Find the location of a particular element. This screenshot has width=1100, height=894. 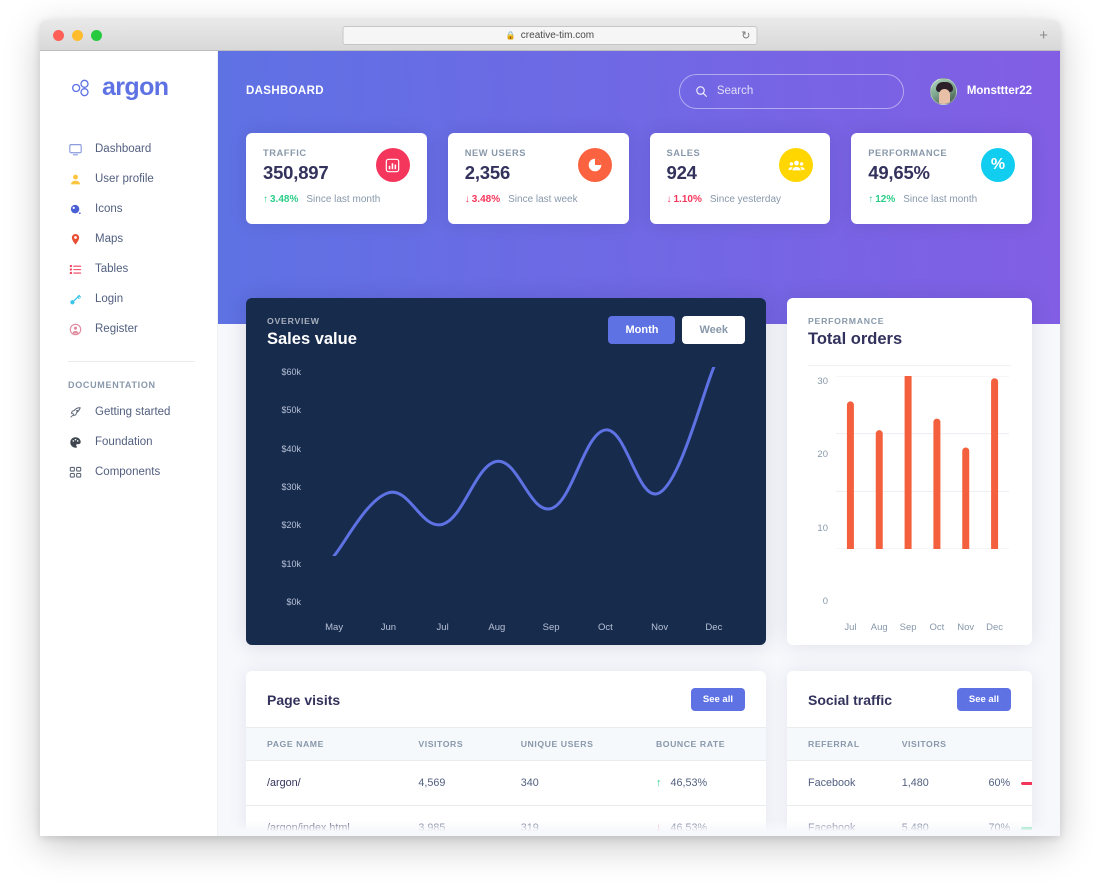

stat-since: Since last month is located at coordinates (940, 199).